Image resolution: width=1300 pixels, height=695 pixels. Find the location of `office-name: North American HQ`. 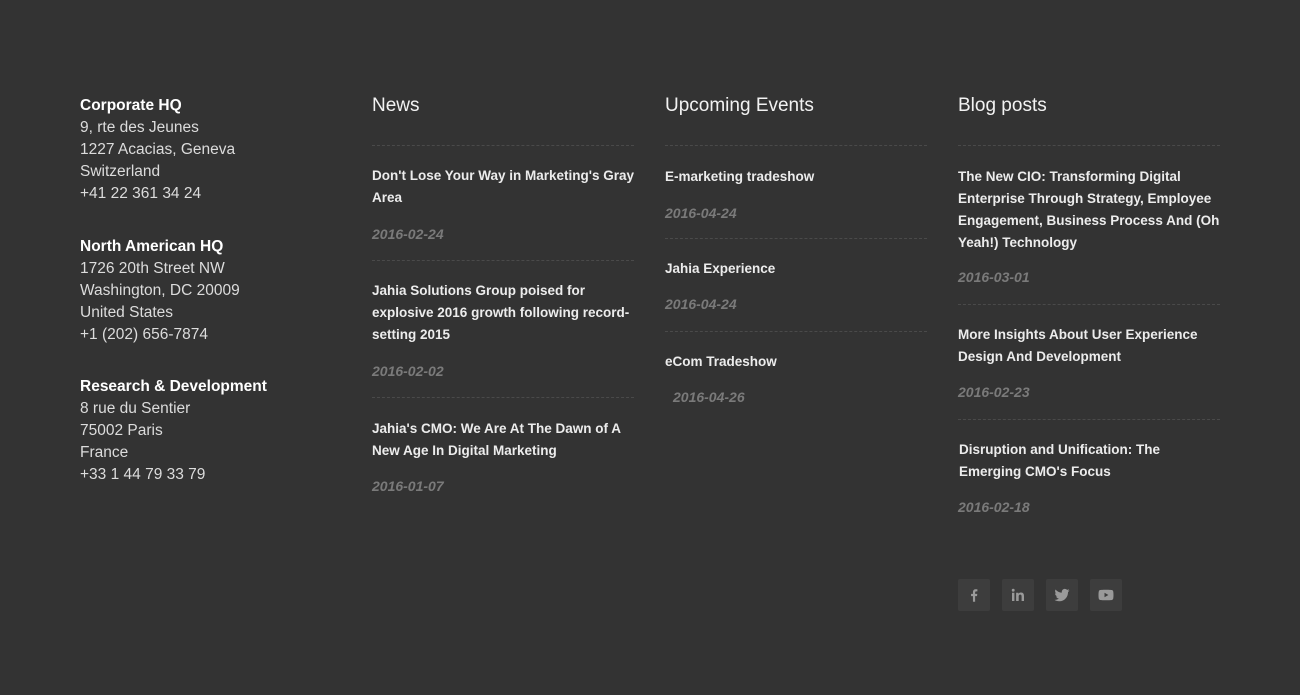

office-name: North American HQ is located at coordinates (152, 246).